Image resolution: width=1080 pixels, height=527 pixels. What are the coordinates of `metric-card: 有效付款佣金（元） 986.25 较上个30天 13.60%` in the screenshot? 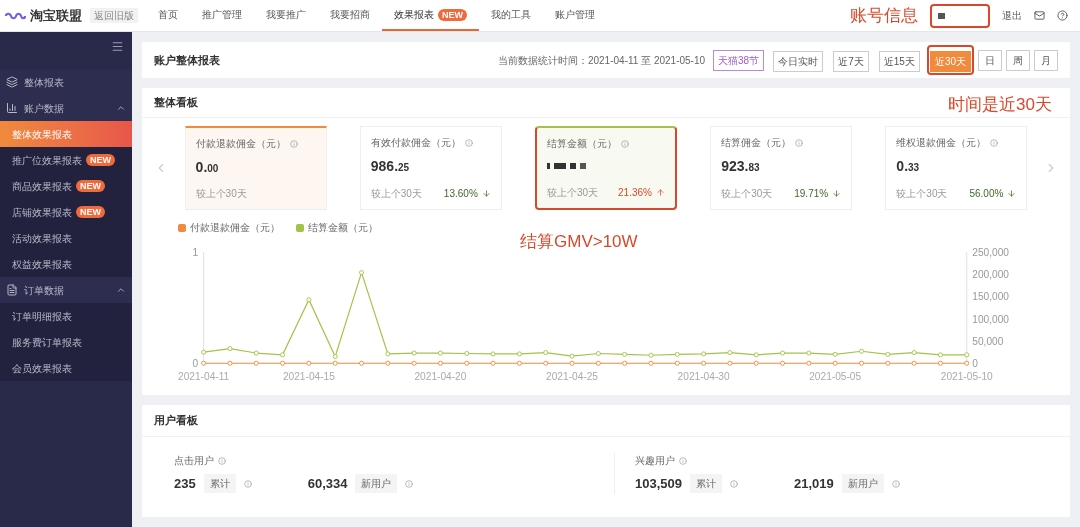 It's located at (430, 168).